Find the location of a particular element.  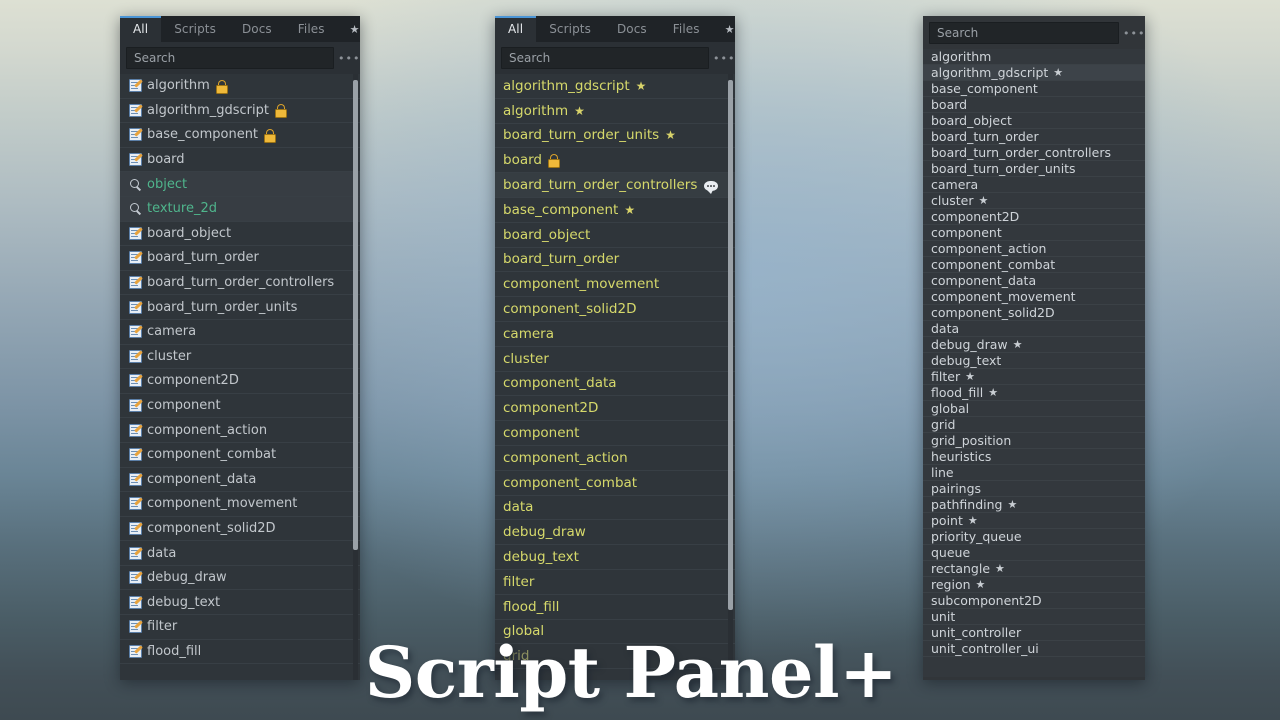

list-item: pairings is located at coordinates (1034, 489).